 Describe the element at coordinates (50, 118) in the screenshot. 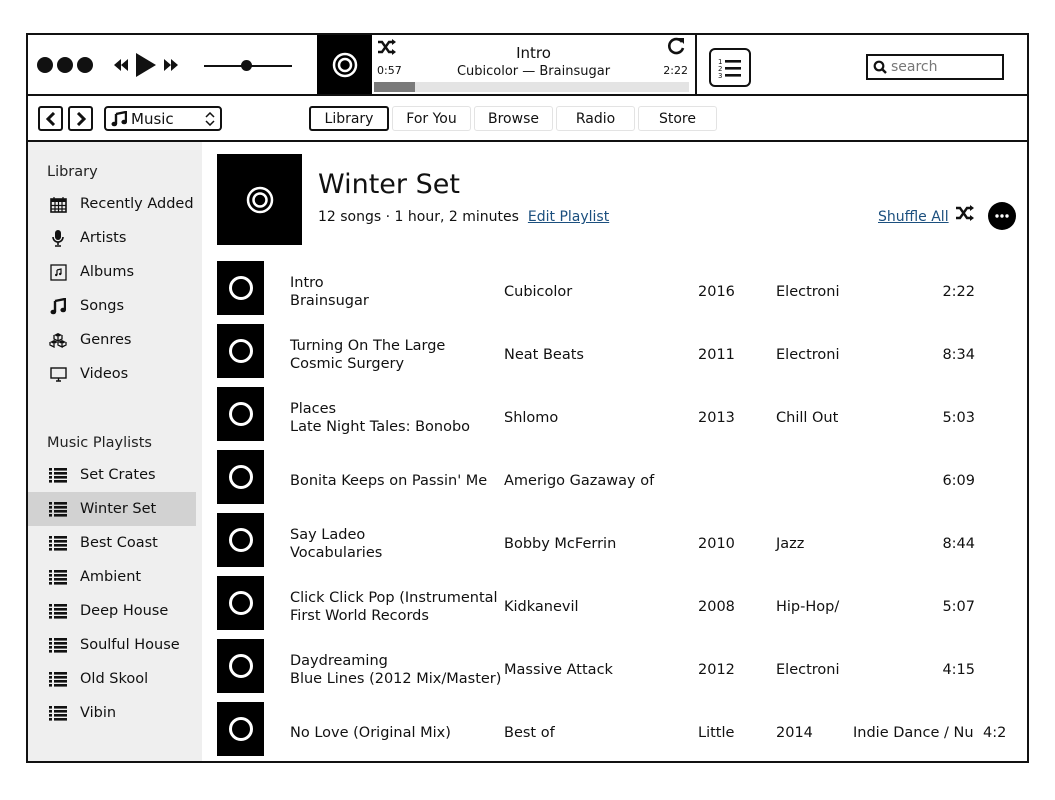

I see `back-button` at that location.